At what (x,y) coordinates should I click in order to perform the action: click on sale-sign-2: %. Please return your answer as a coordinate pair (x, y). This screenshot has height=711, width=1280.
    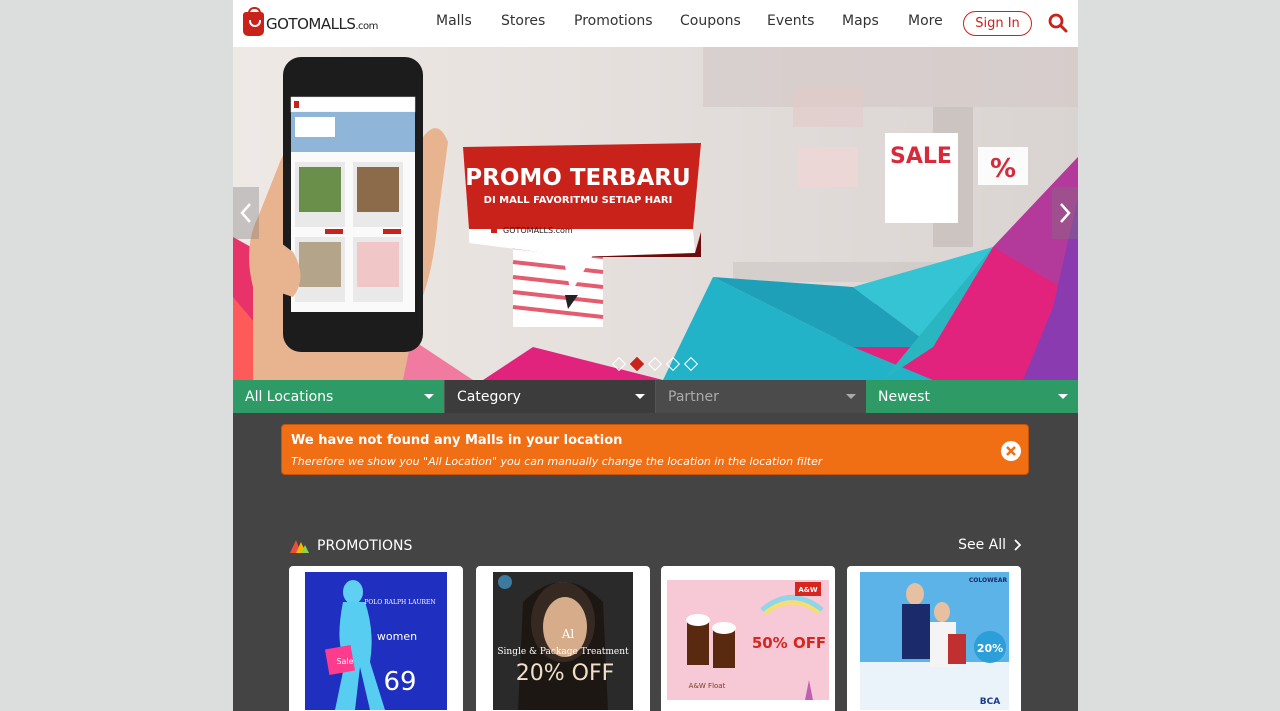
    Looking at the image, I should click on (1003, 166).